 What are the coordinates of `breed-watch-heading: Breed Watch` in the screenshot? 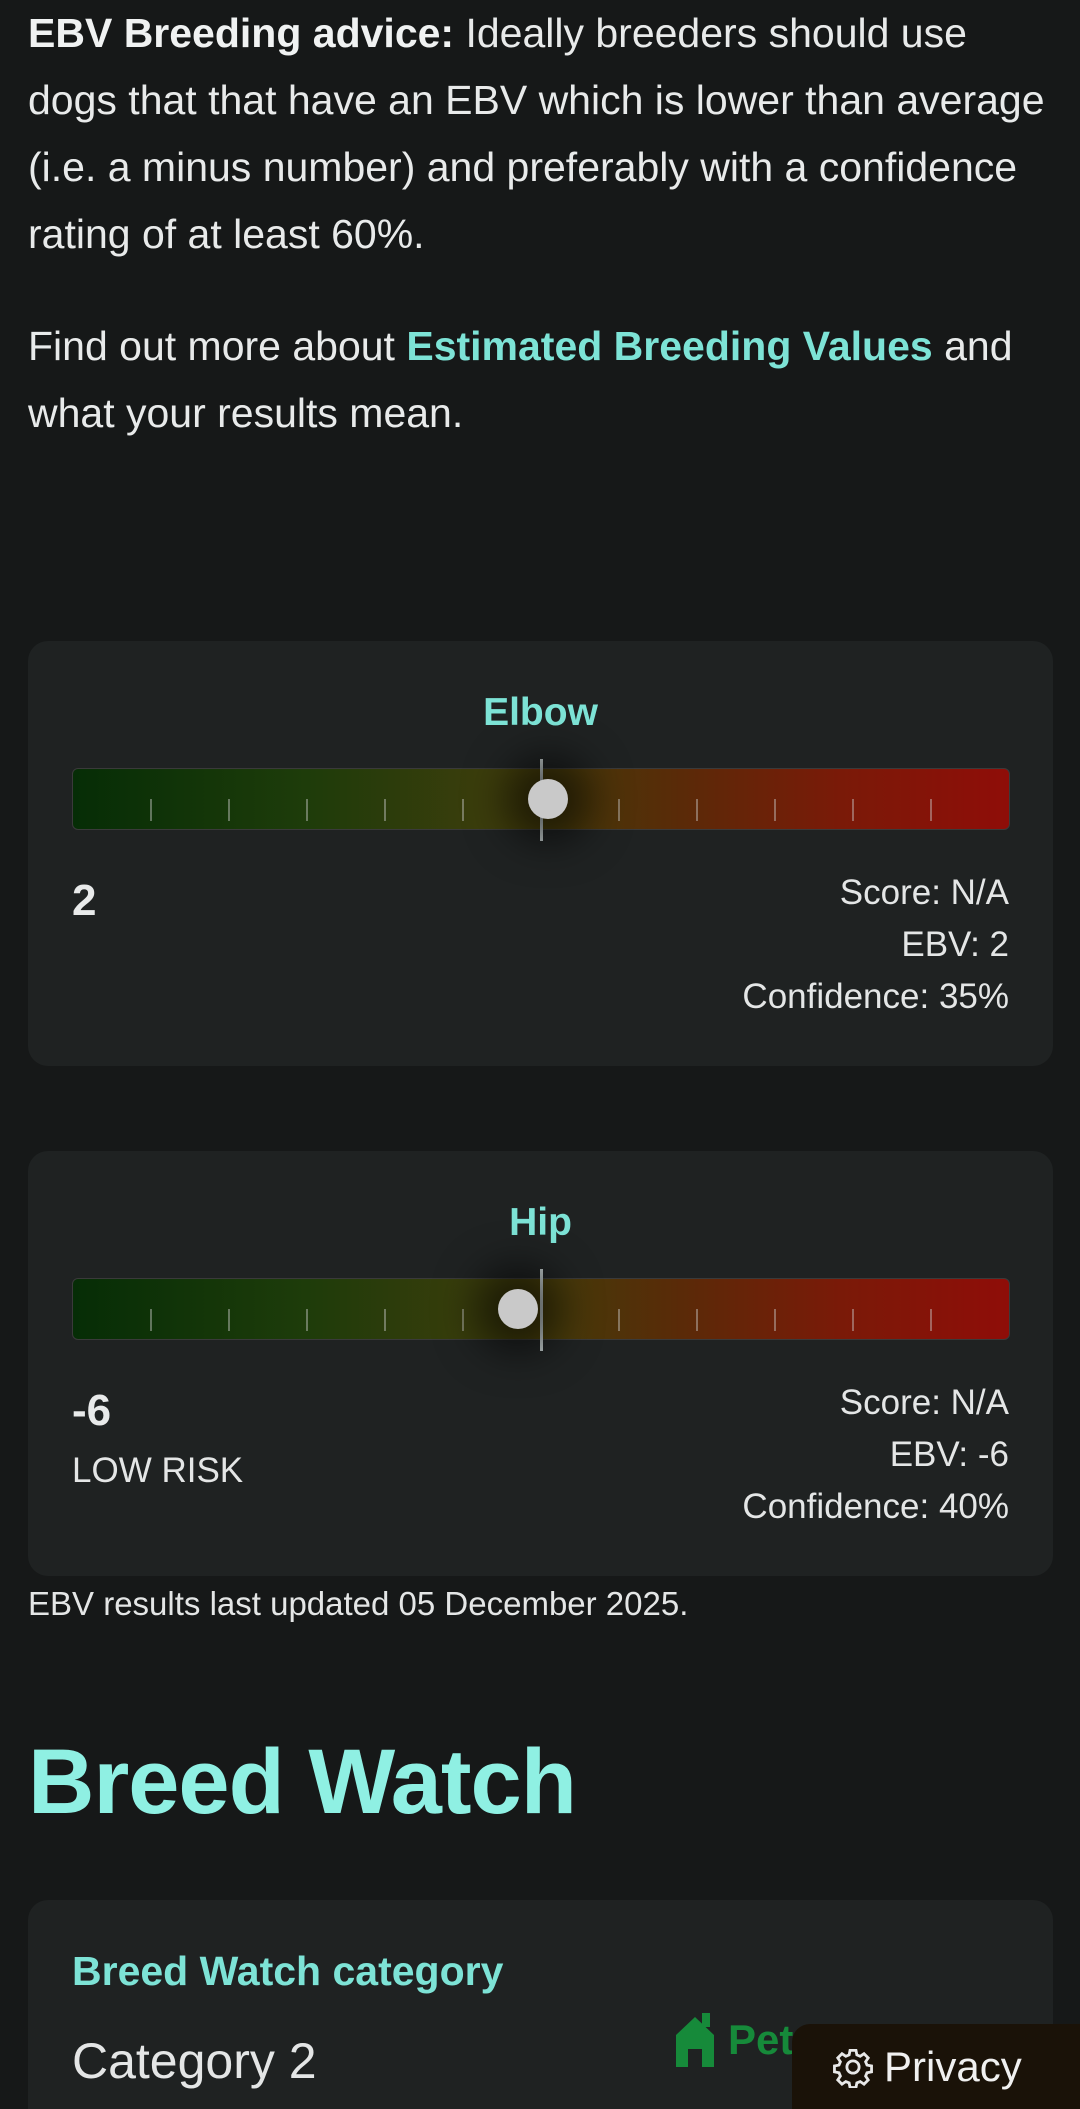 It's located at (302, 1782).